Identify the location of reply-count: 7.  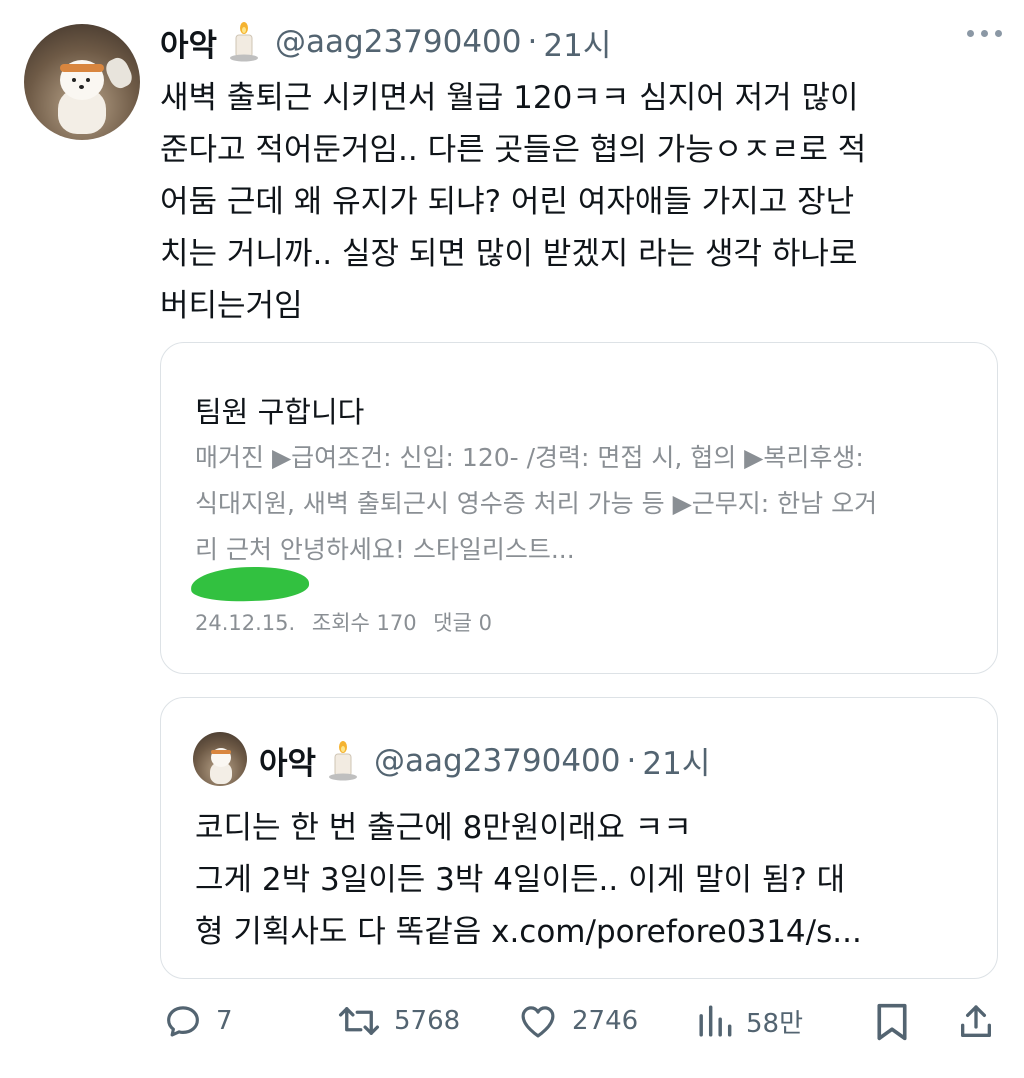
(224, 1021).